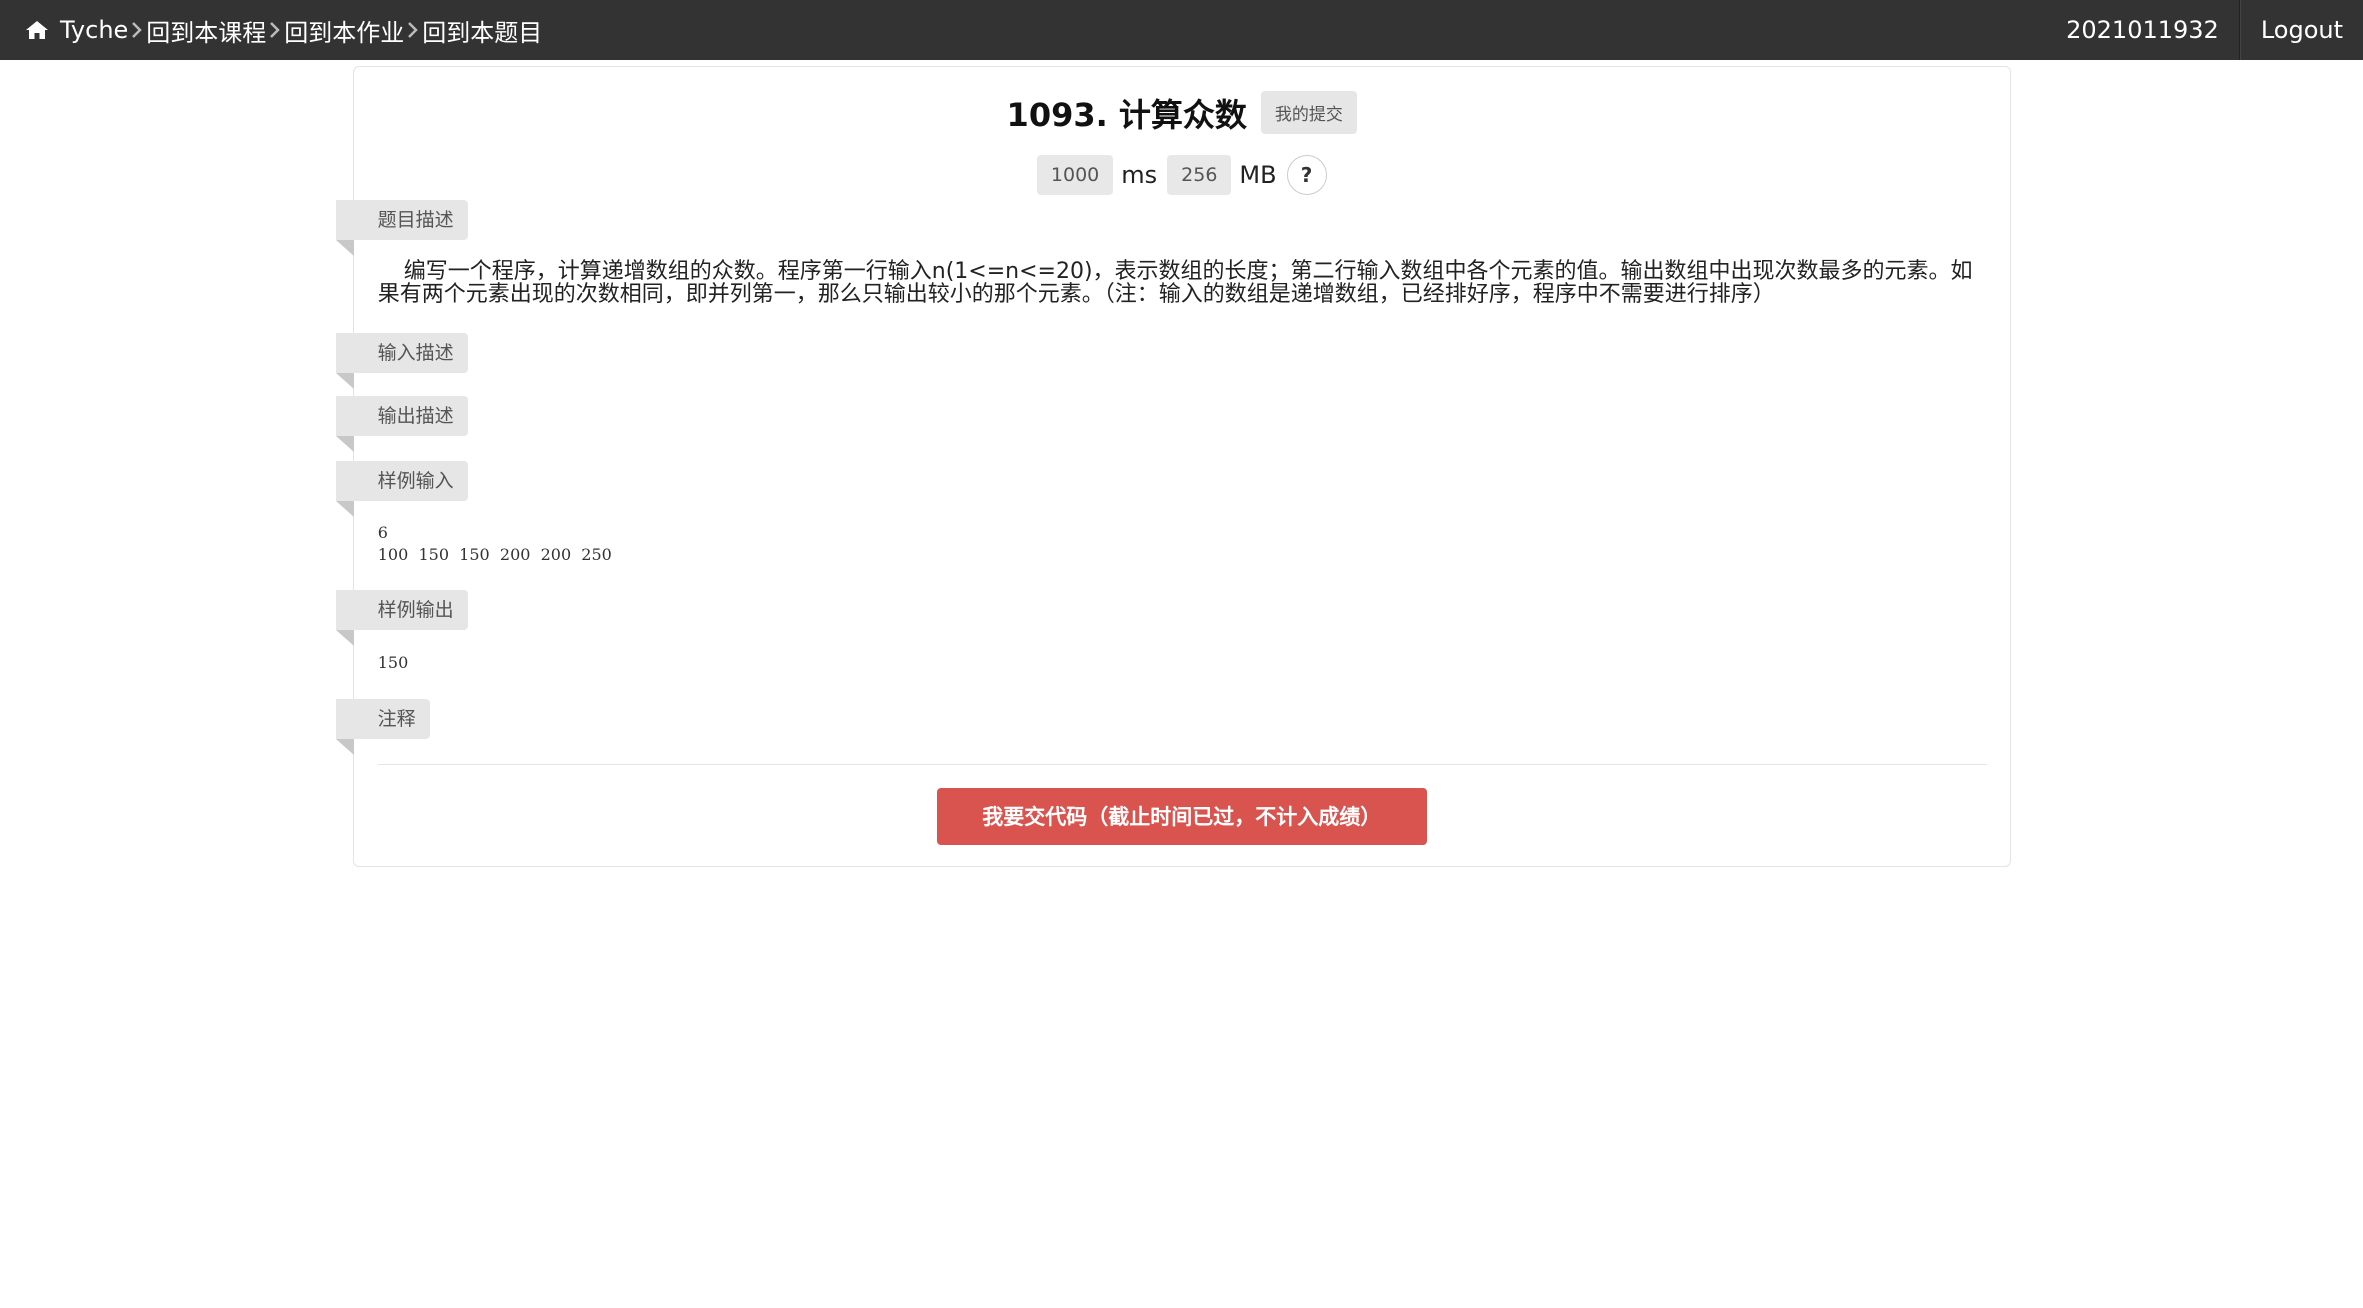  Describe the element at coordinates (382, 726) in the screenshot. I see `section-label-notes: 注释` at that location.